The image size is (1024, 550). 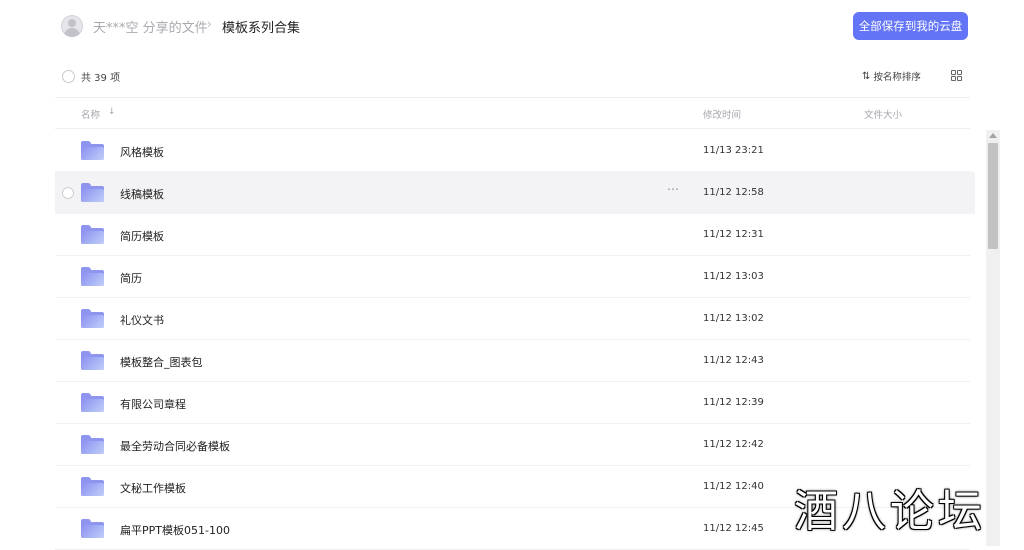 What do you see at coordinates (673, 189) in the screenshot?
I see `more-options-icon: ⋯` at bounding box center [673, 189].